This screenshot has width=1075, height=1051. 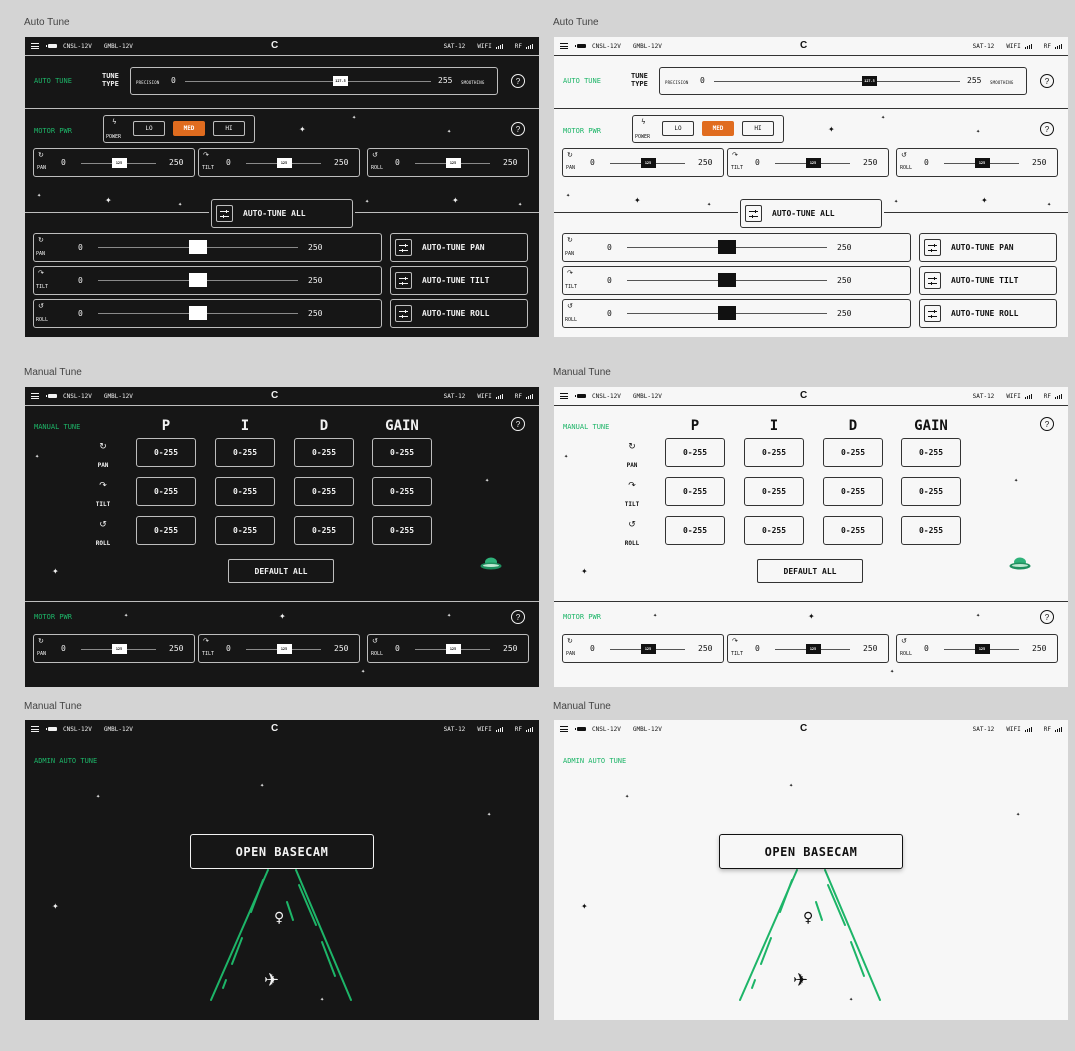 What do you see at coordinates (582, 81) in the screenshot?
I see `auto-tune-label: AUTO TUNE` at bounding box center [582, 81].